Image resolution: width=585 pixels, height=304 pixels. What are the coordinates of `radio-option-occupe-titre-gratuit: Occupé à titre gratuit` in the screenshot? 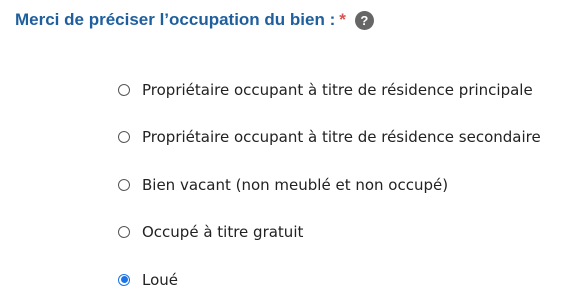 It's located at (329, 233).